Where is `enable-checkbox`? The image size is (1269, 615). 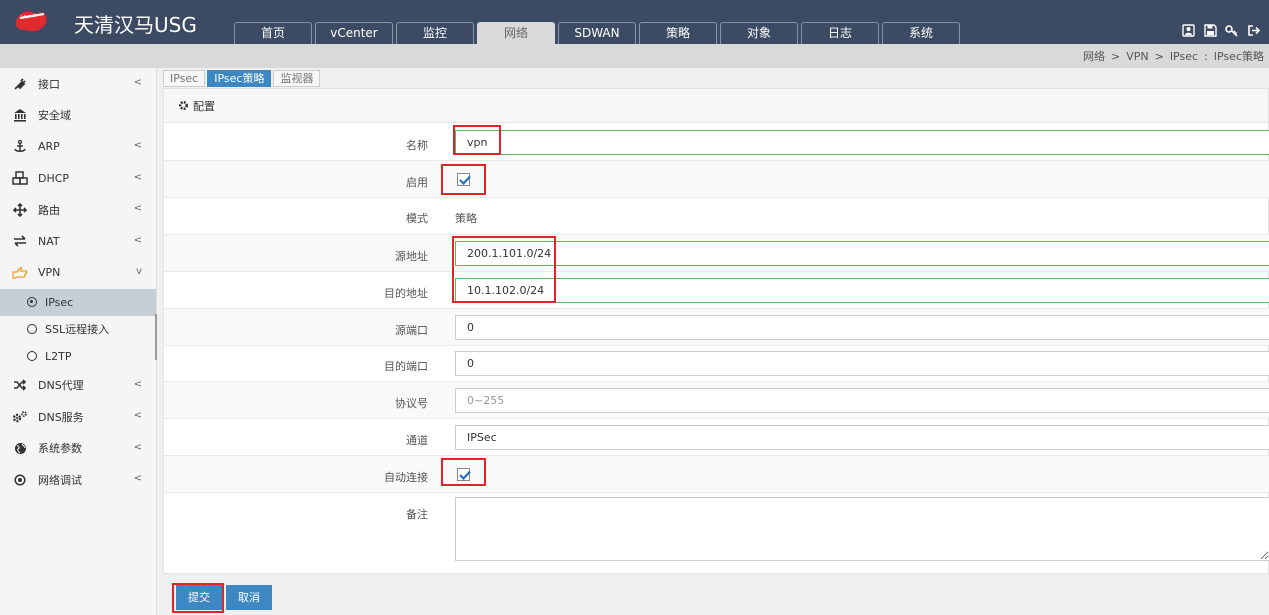 enable-checkbox is located at coordinates (464, 179).